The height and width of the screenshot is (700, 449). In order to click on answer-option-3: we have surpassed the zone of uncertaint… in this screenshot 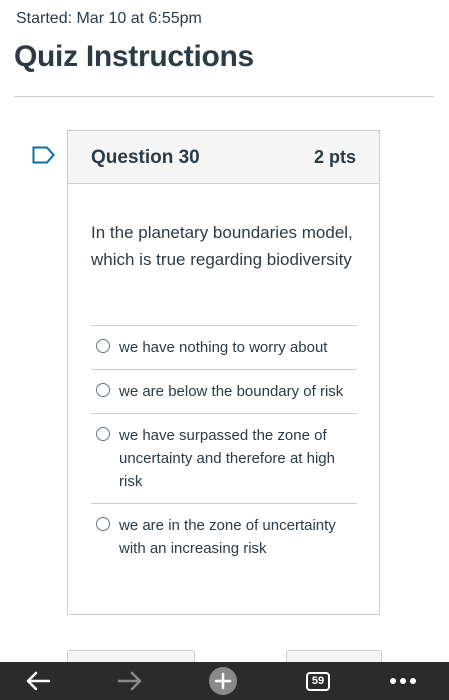, I will do `click(224, 458)`.